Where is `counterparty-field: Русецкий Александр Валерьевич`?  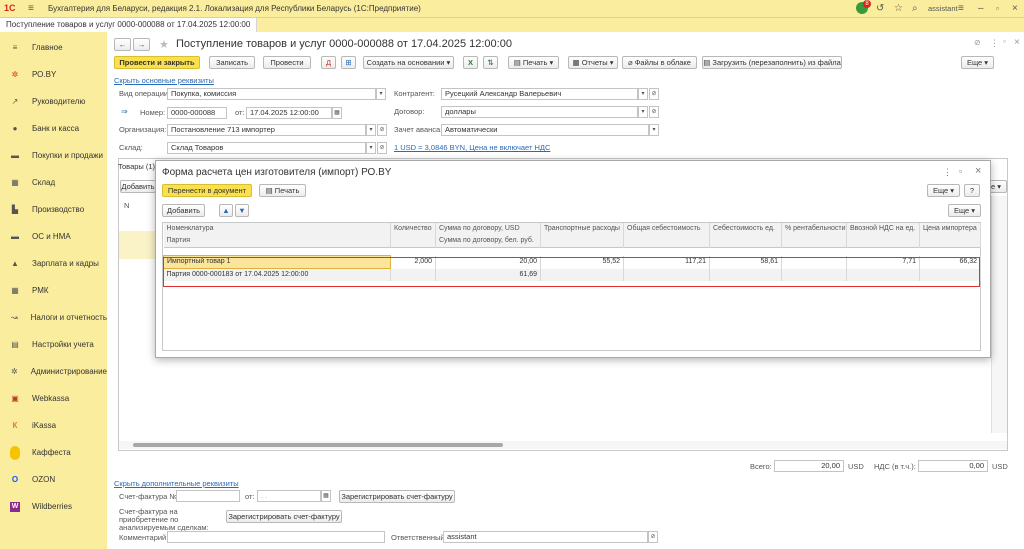 counterparty-field: Русецкий Александр Валерьевич is located at coordinates (539, 94).